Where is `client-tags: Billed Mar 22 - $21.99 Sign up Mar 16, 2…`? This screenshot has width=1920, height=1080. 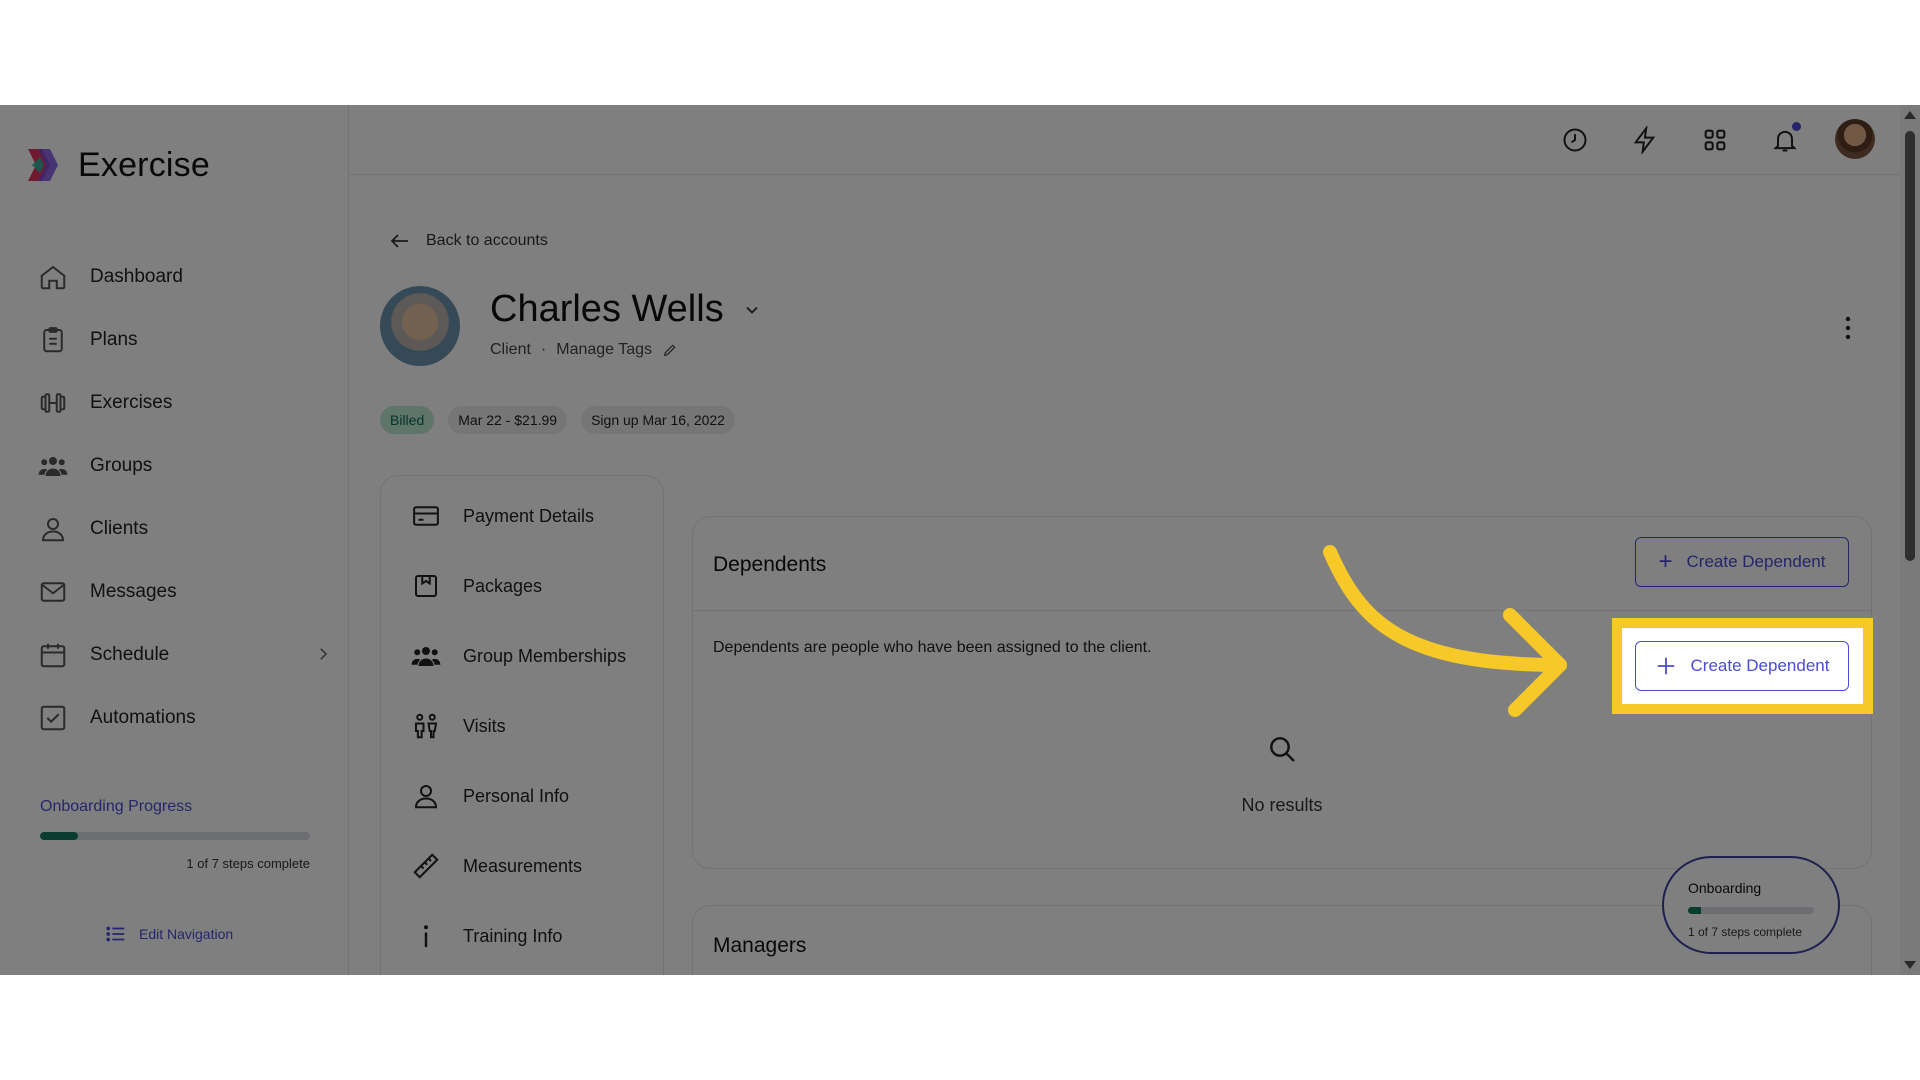
client-tags: Billed Mar 22 - $21.99 Sign up Mar 16, 2… is located at coordinates (557, 420).